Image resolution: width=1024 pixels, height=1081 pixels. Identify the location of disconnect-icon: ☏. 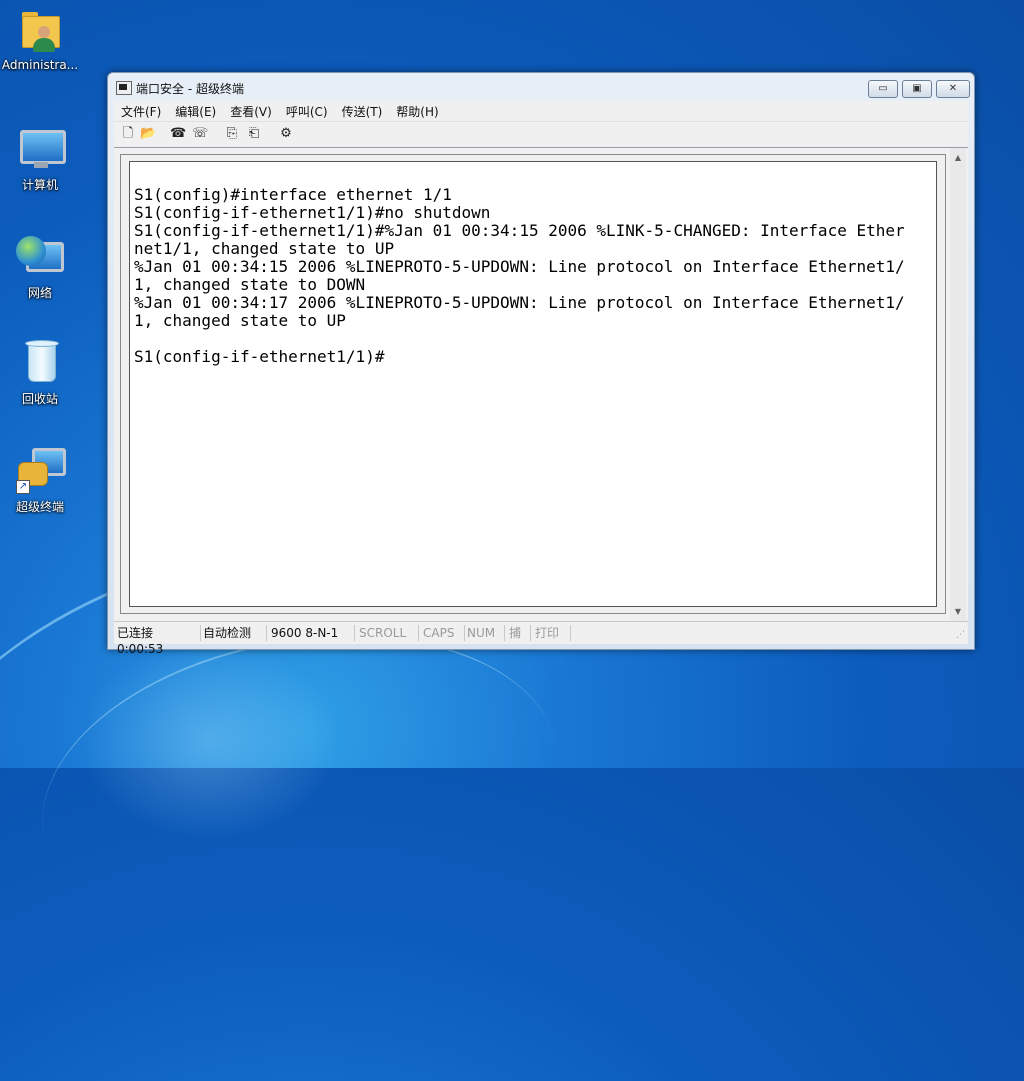
(200, 134).